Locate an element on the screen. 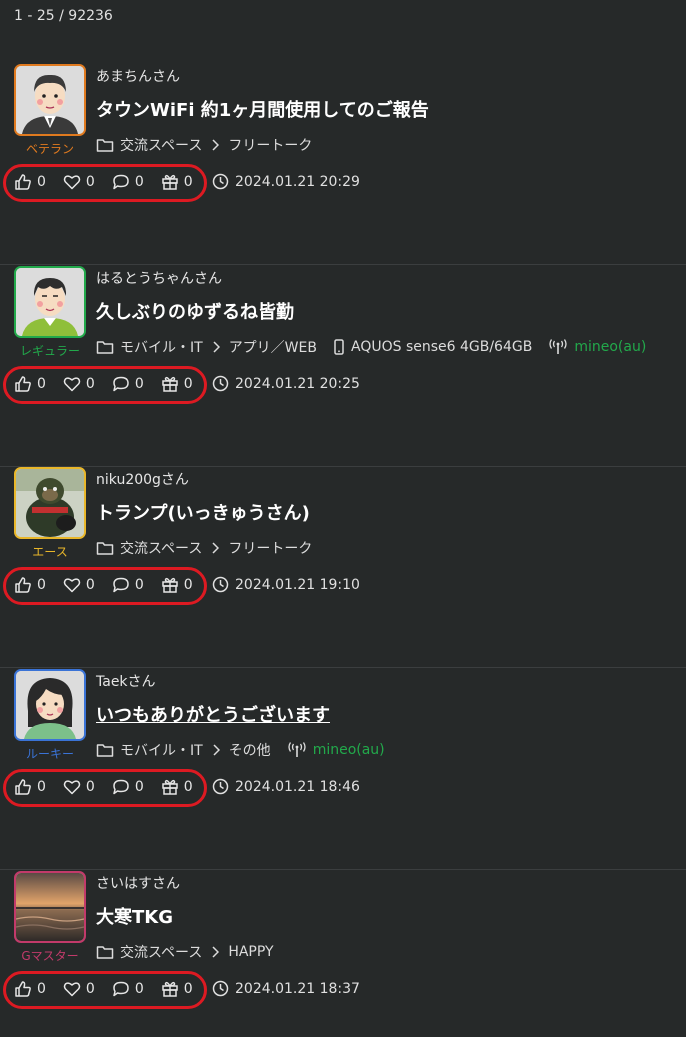  date-text: 2024.01.21 20:25 is located at coordinates (297, 383).